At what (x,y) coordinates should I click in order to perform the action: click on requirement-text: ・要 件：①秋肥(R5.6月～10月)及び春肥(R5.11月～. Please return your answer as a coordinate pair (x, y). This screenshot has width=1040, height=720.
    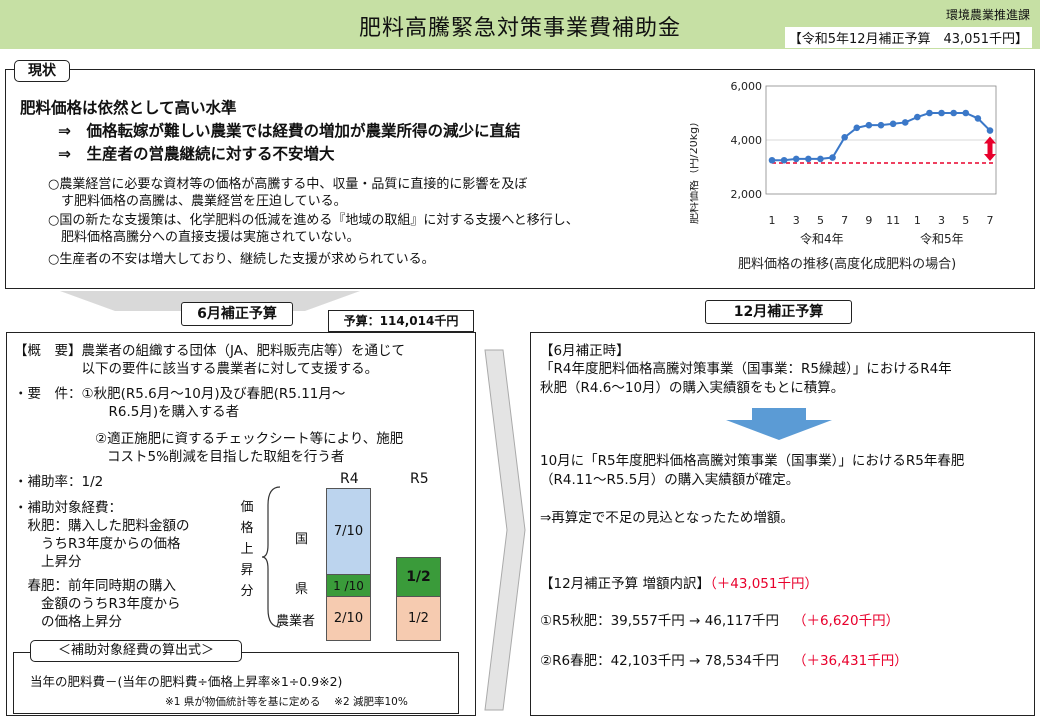
    Looking at the image, I should click on (180, 394).